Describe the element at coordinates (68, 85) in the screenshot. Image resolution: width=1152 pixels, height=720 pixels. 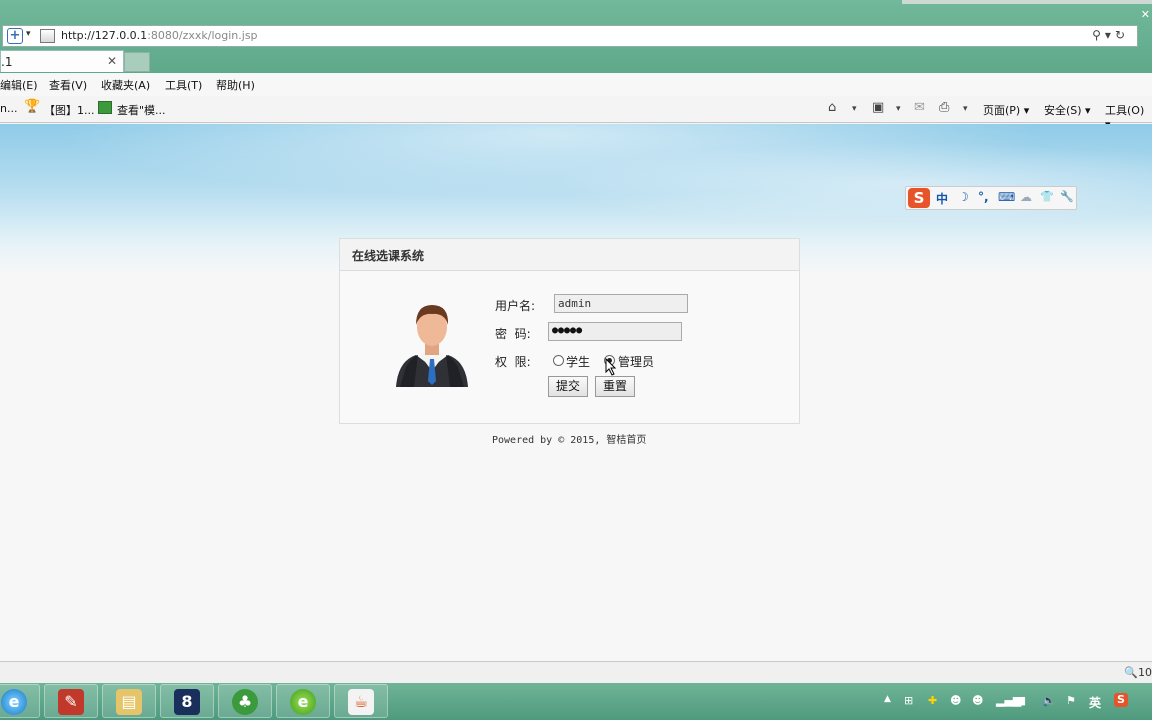
I see `menu-view: 查看(V)` at that location.